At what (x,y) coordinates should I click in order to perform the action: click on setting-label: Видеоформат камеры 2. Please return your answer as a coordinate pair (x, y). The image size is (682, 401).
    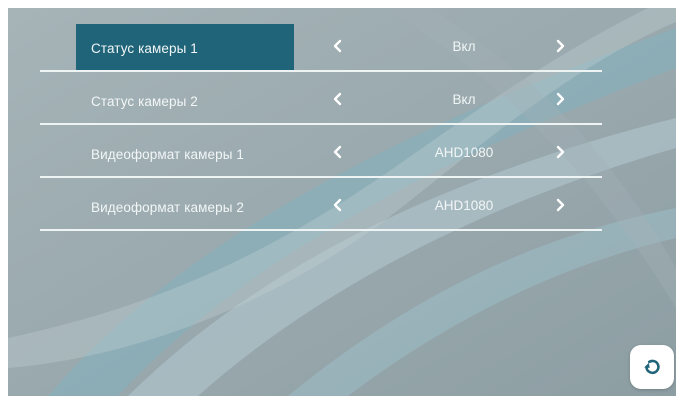
    Looking at the image, I should click on (185, 207).